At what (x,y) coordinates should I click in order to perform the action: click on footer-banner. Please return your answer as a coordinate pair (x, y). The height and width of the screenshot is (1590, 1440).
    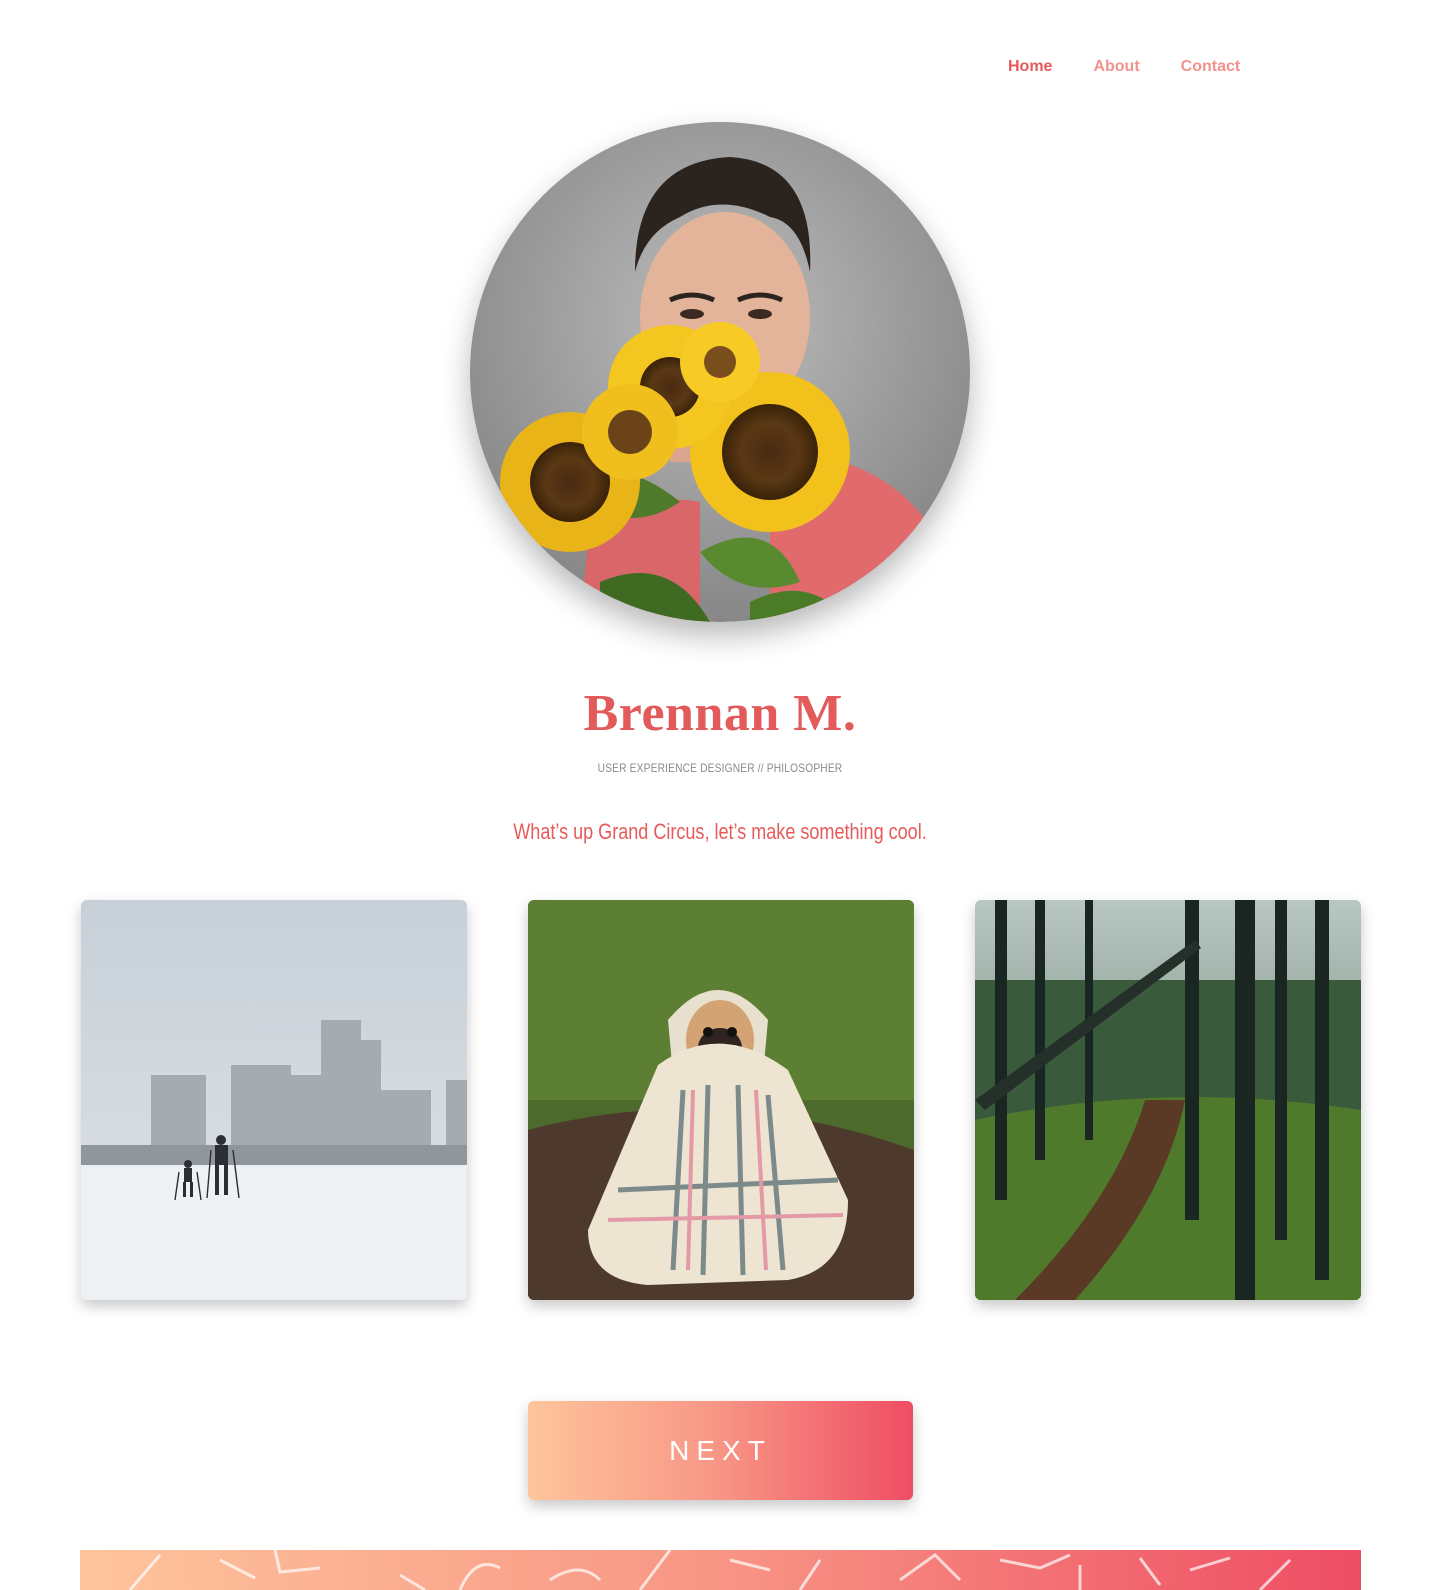
    Looking at the image, I should click on (720, 1570).